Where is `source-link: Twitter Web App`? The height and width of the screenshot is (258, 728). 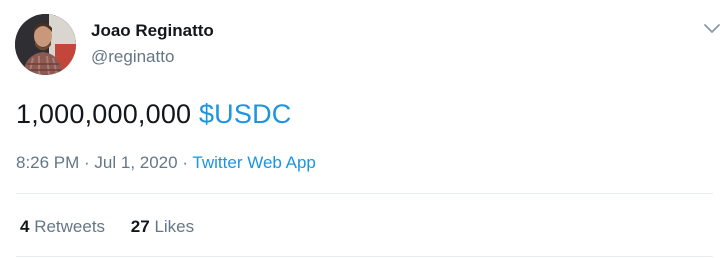 source-link: Twitter Web App is located at coordinates (253, 162).